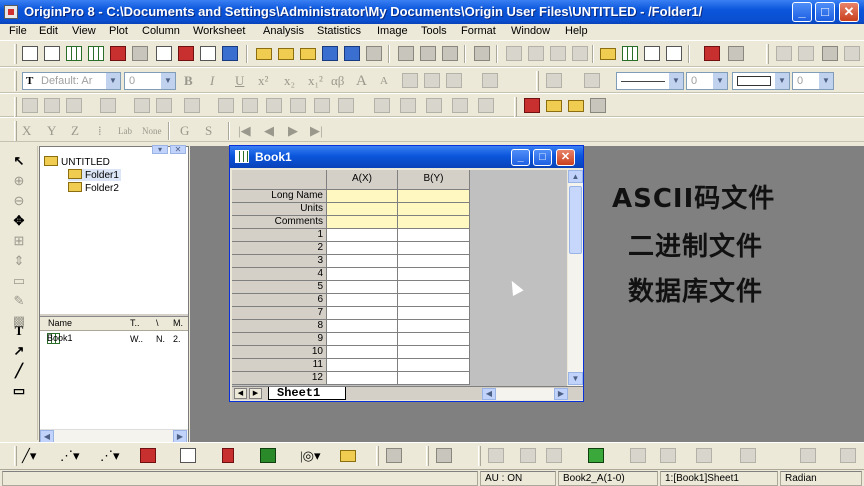 Image resolution: width=864 pixels, height=486 pixels. Describe the element at coordinates (826, 81) in the screenshot. I see `chevron-down-icon: ▼` at that location.